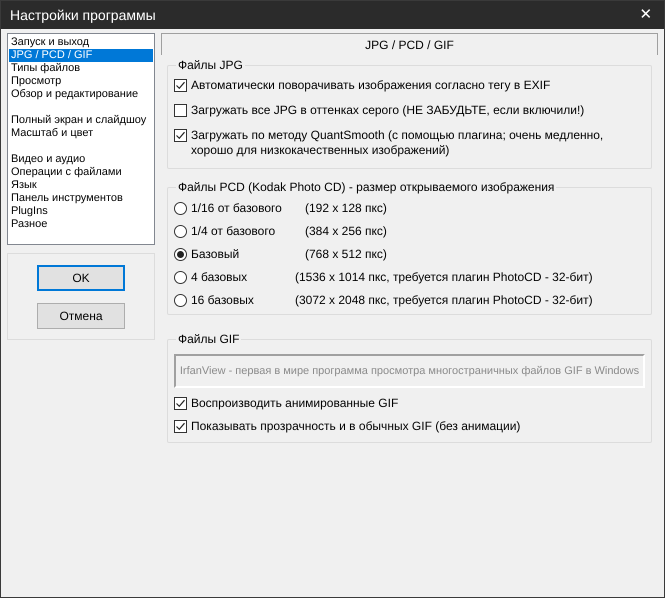  I want to click on size-detail: (384 x 256 пкс), so click(346, 231).